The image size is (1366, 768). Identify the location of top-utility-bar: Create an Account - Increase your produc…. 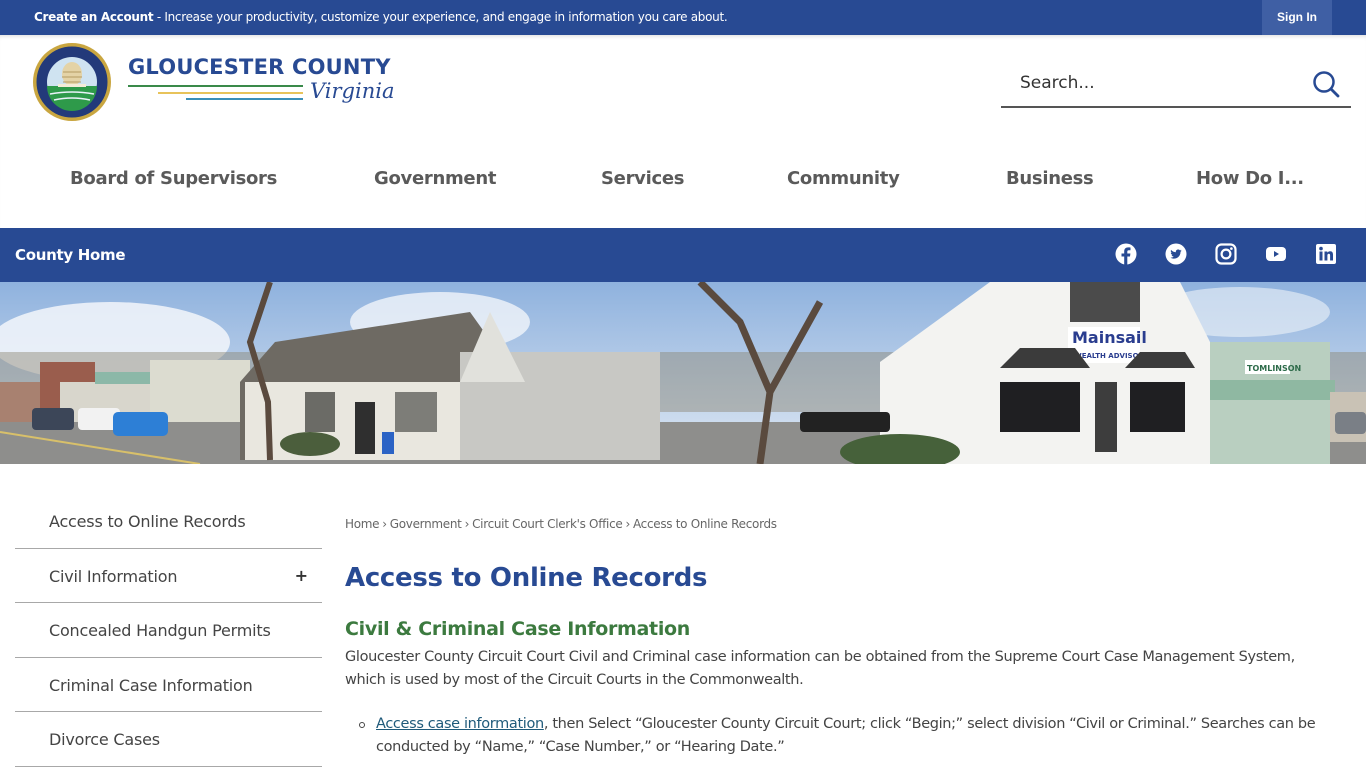
(683, 17).